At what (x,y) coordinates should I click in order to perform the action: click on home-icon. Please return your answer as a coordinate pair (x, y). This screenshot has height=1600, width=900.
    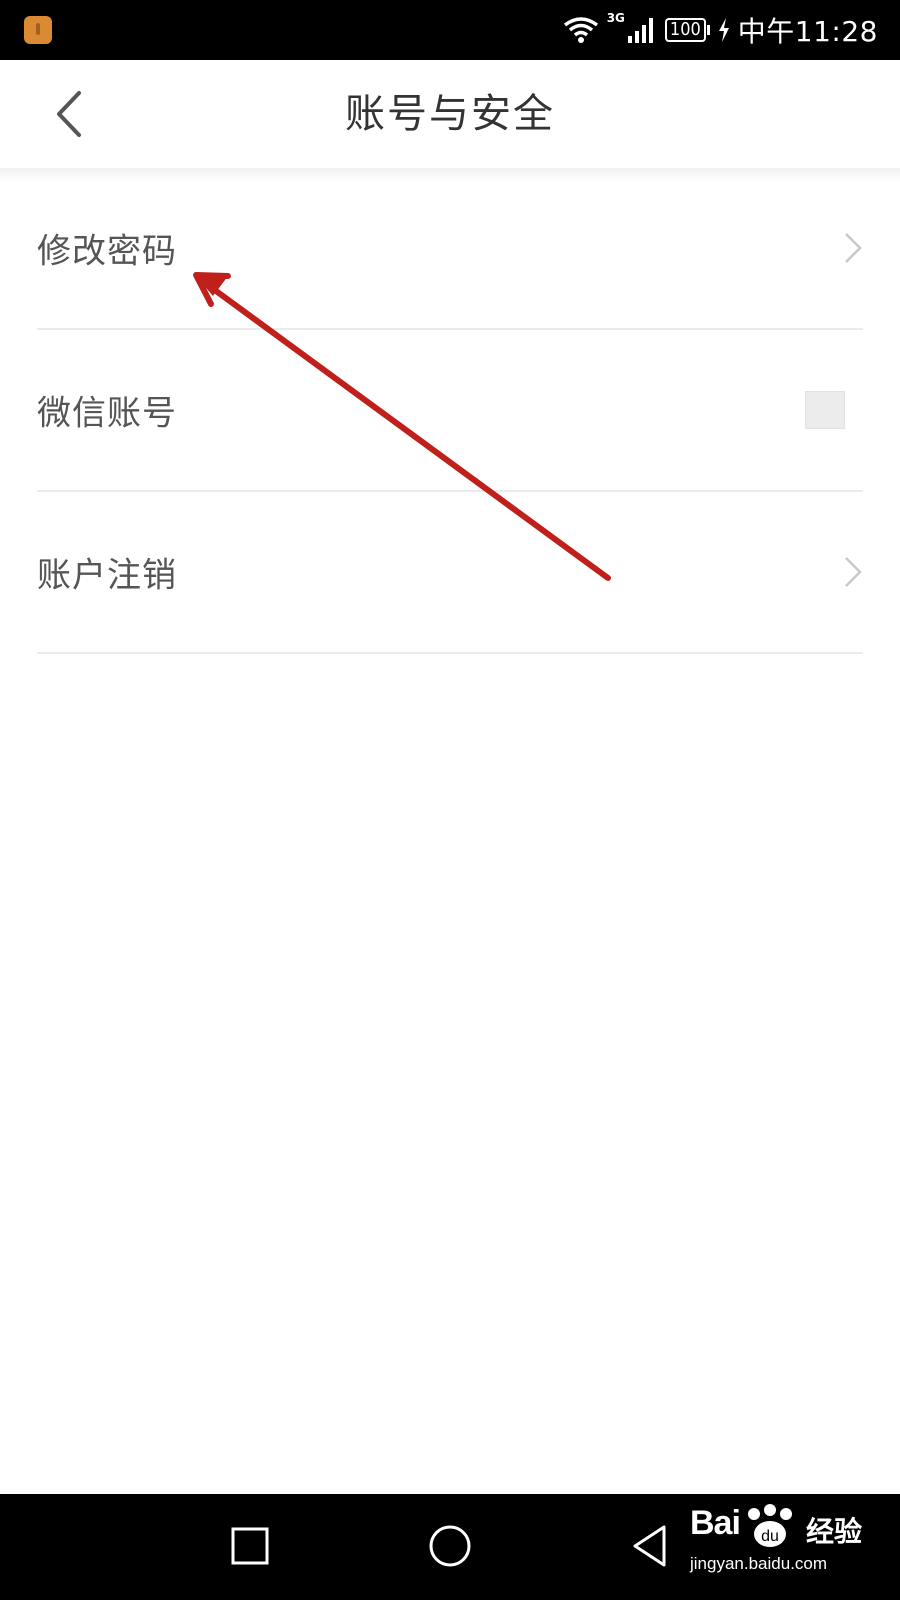
    Looking at the image, I should click on (450, 1546).